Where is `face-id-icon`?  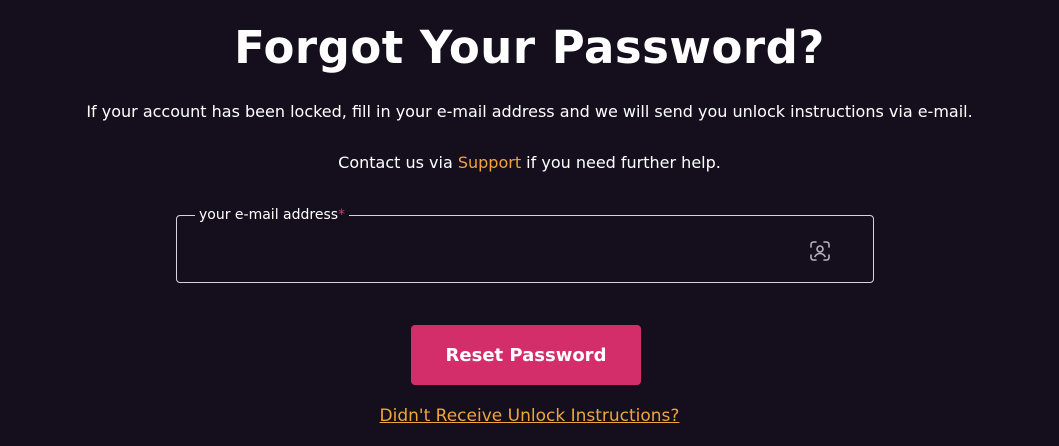 face-id-icon is located at coordinates (820, 251).